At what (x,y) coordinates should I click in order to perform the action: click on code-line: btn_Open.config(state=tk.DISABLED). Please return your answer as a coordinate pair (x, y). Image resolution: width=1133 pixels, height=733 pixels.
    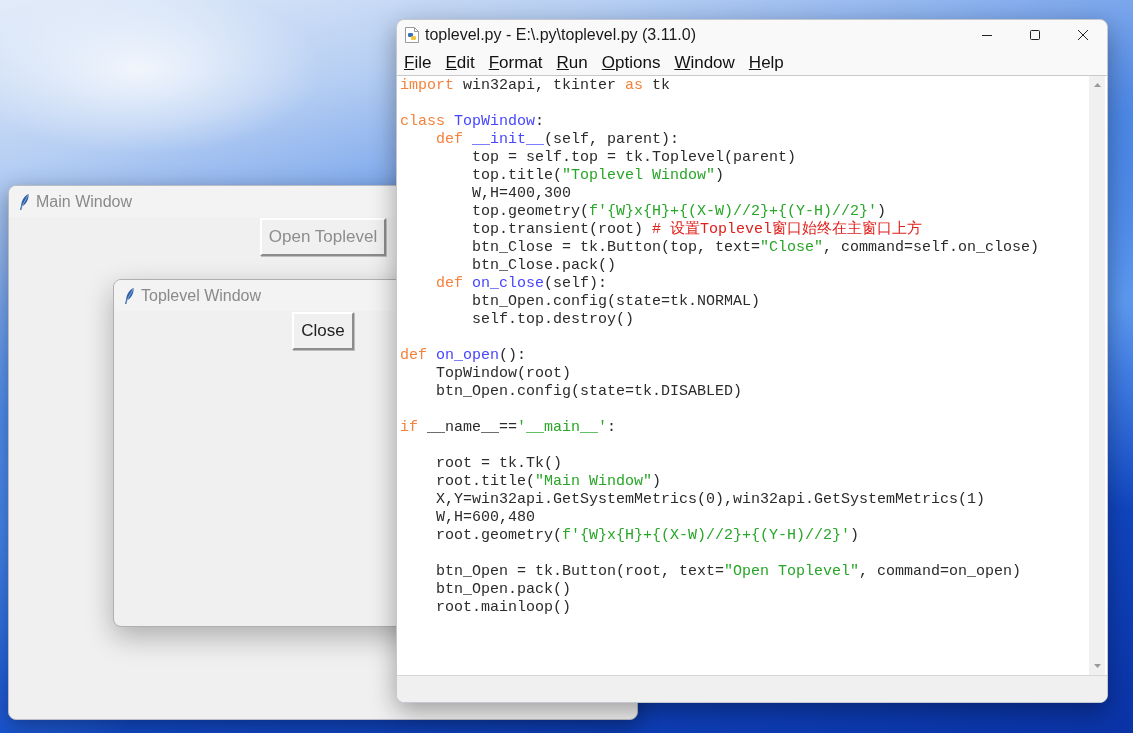
    Looking at the image, I should click on (589, 392).